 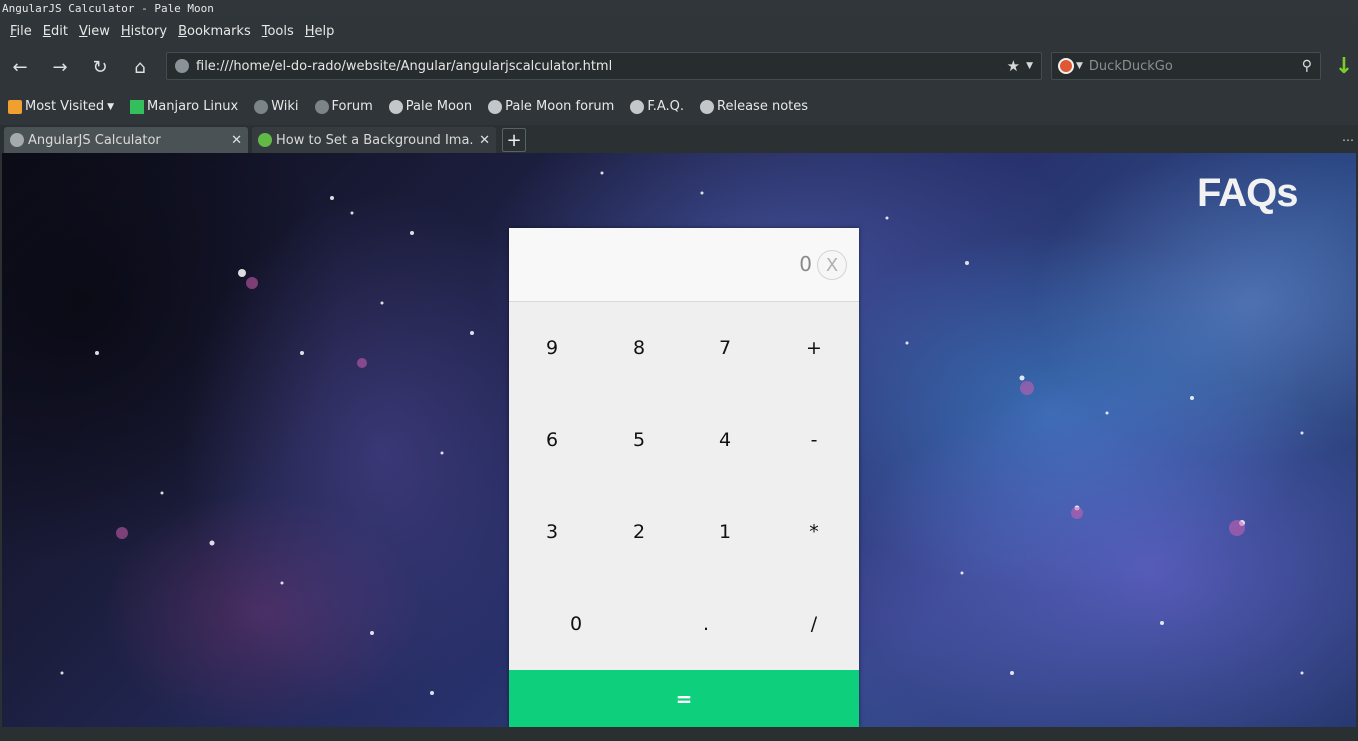 What do you see at coordinates (1195, 66) in the screenshot?
I see `search-input: DuckDuckGo` at bounding box center [1195, 66].